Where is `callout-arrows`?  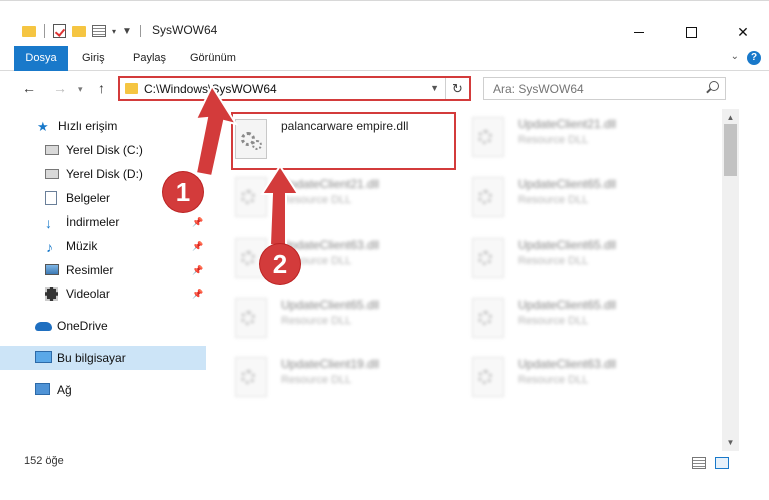
callout-arrows is located at coordinates (247, 165).